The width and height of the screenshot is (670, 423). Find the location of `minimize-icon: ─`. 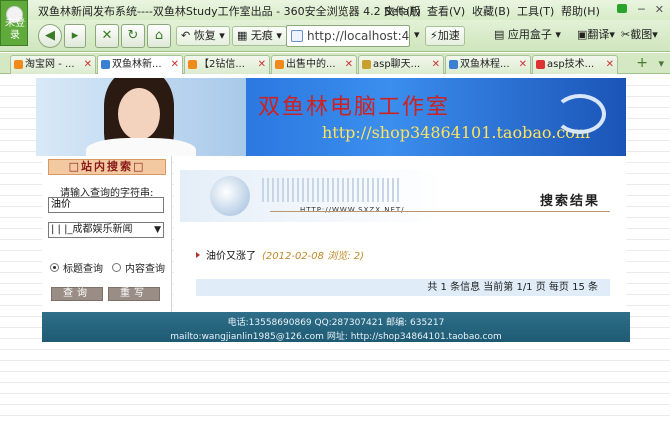

minimize-icon: ─ is located at coordinates (641, 9).